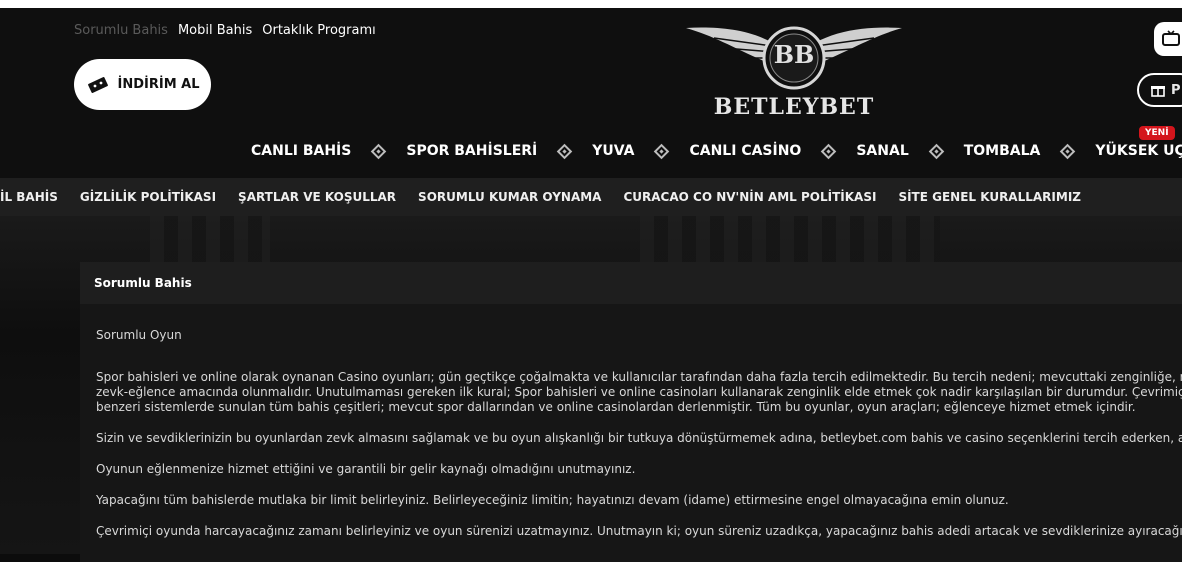 Image resolution: width=1182 pixels, height=562 pixels. I want to click on subnav-sartlar: ŞARTLAR VE KOŞULLAR, so click(317, 197).